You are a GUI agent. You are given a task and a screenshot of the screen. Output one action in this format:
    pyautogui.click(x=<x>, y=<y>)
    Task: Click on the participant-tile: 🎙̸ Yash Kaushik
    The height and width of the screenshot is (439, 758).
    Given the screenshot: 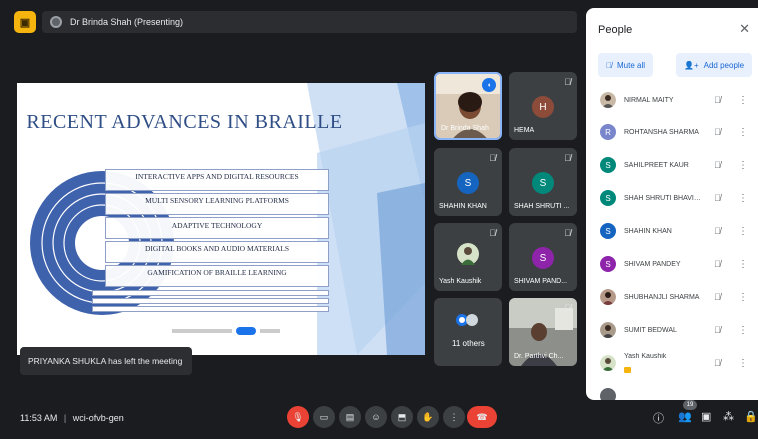 What is the action you would take?
    pyautogui.click(x=468, y=257)
    